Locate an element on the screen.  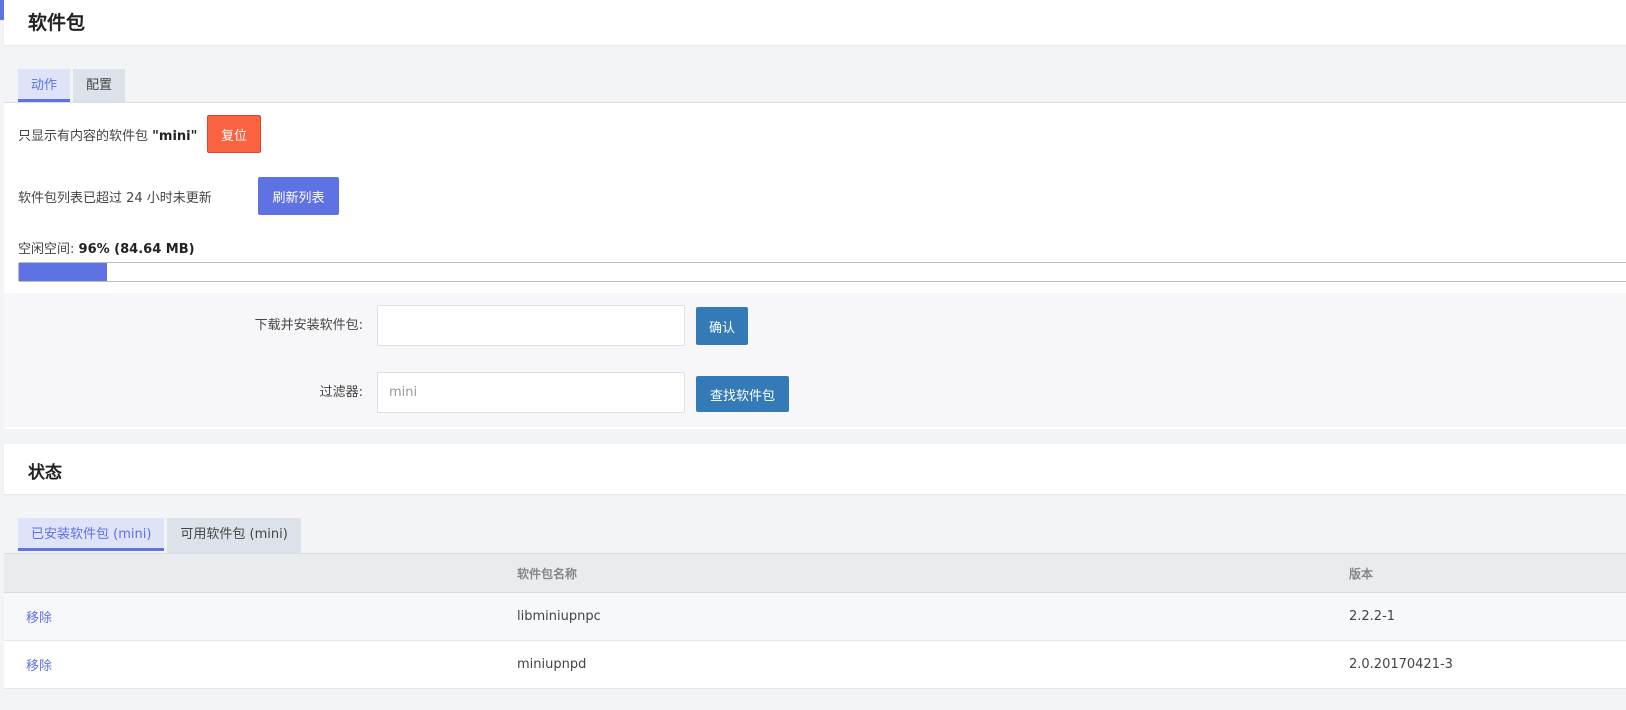
page-header: 软件包 is located at coordinates (815, 22).